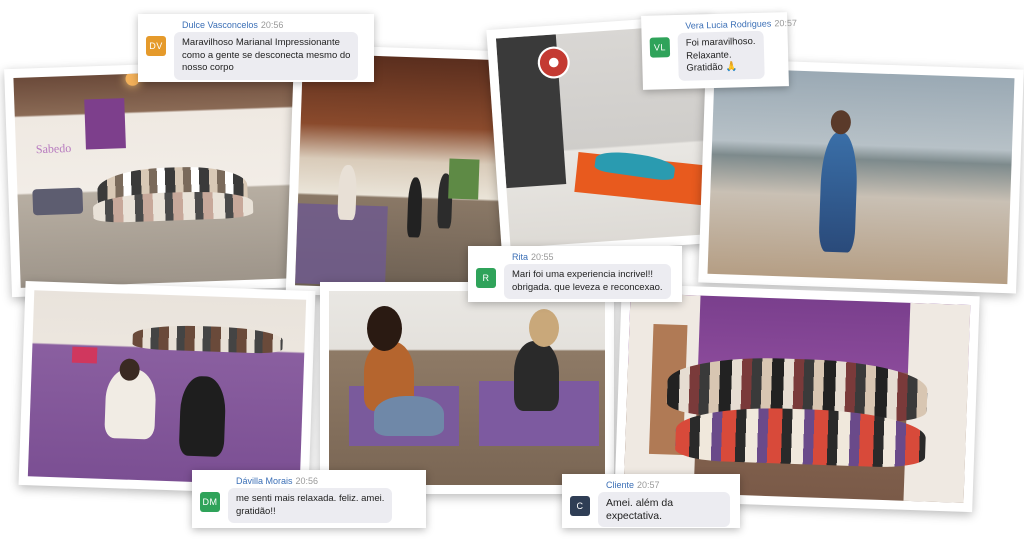 This screenshot has height=544, width=1024. Describe the element at coordinates (486, 278) in the screenshot. I see `avatar: R` at that location.